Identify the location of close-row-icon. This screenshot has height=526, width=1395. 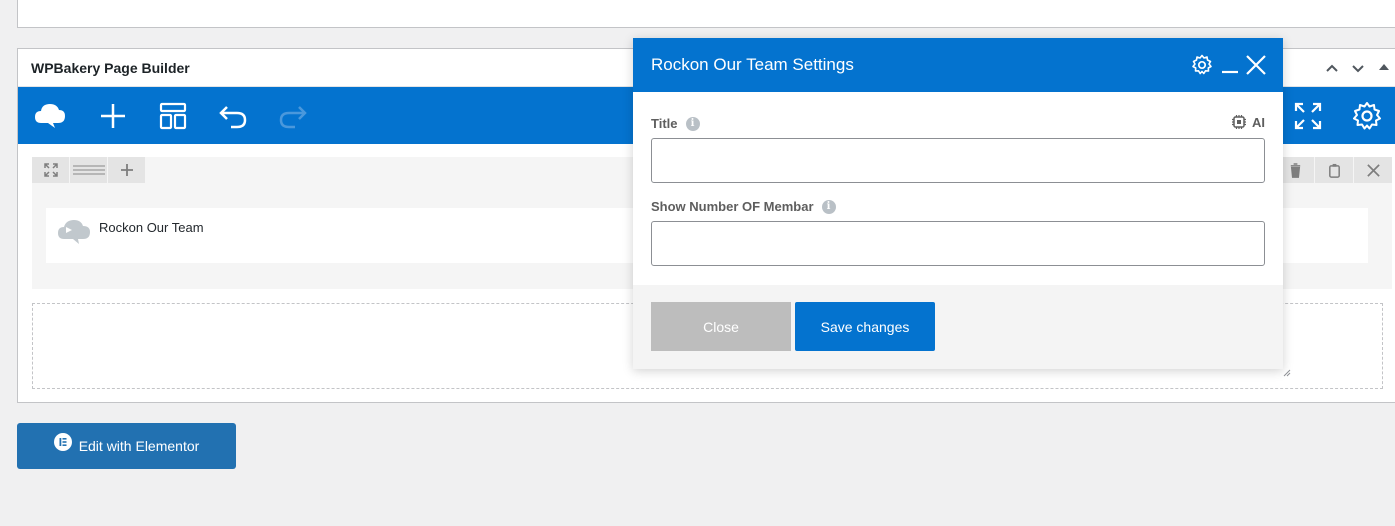
(1373, 170).